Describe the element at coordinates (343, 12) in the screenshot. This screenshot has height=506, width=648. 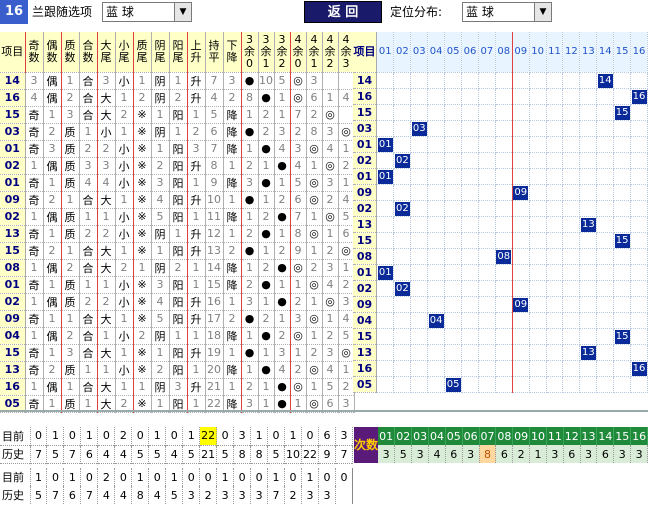
I see `back-button: 返 回` at that location.